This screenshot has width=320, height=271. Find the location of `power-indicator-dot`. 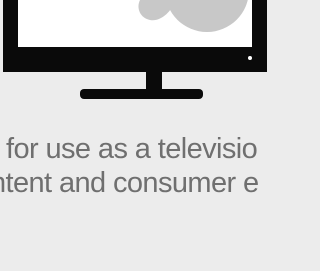

power-indicator-dot is located at coordinates (250, 58).